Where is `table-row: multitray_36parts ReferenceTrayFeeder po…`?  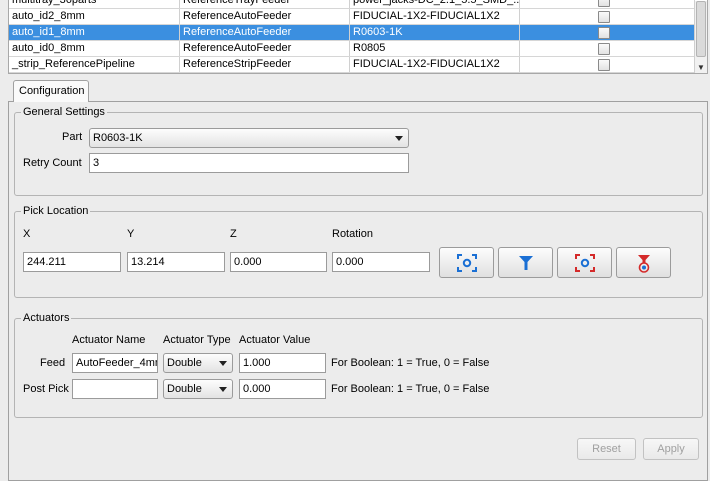 table-row: multitray_36parts ReferenceTrayFeeder po… is located at coordinates (352, 4).